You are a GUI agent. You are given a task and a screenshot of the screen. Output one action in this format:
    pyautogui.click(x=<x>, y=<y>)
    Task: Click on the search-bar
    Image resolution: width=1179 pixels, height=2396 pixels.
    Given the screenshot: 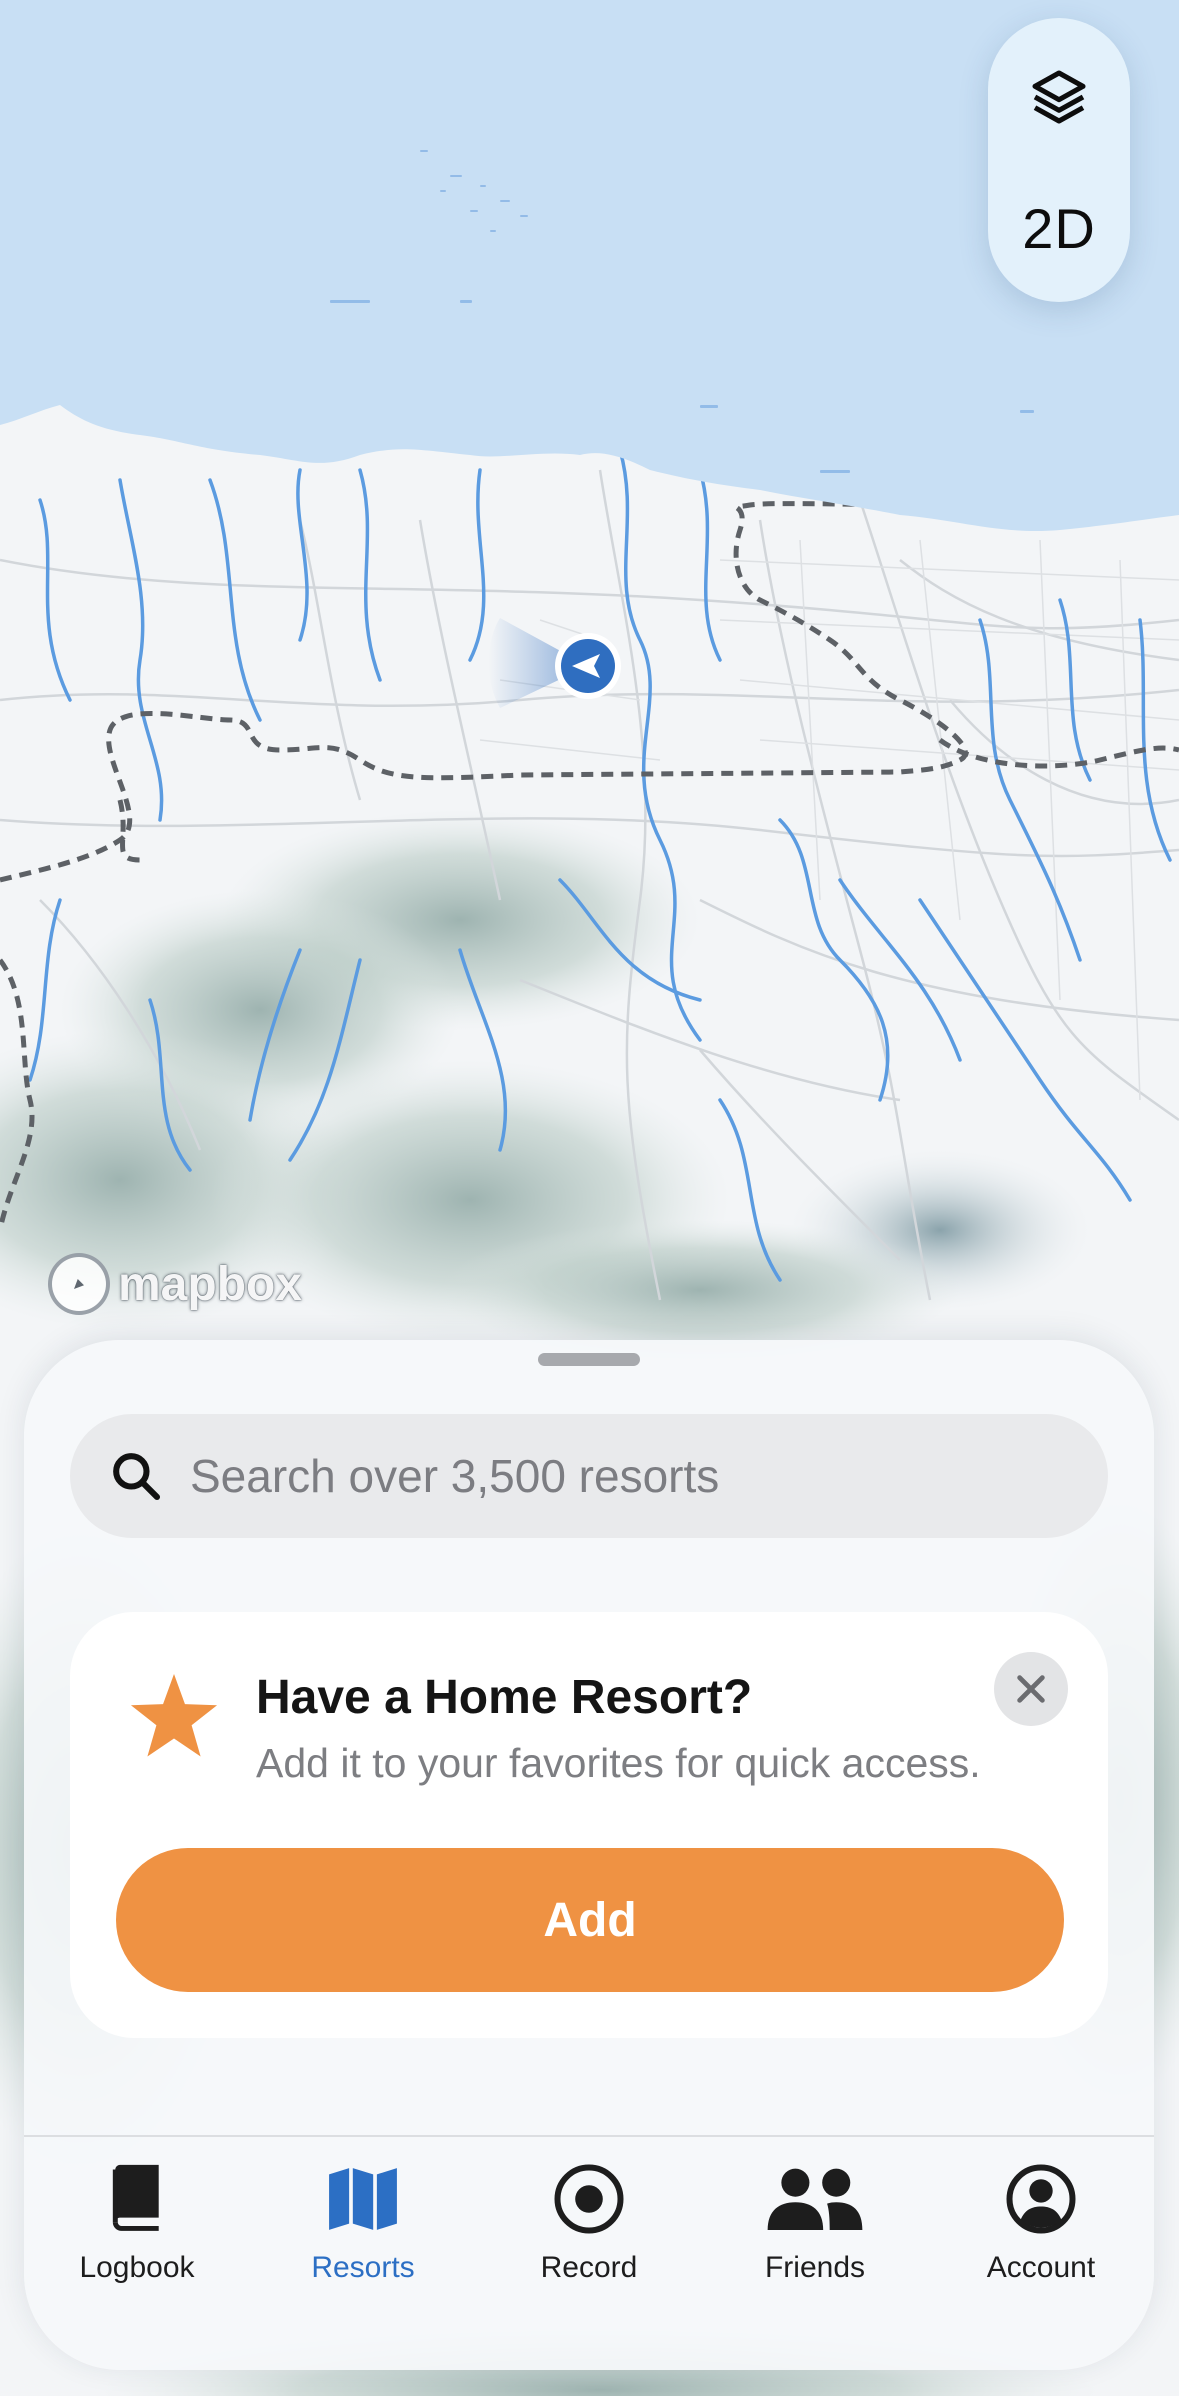 What is the action you would take?
    pyautogui.click(x=589, y=1476)
    